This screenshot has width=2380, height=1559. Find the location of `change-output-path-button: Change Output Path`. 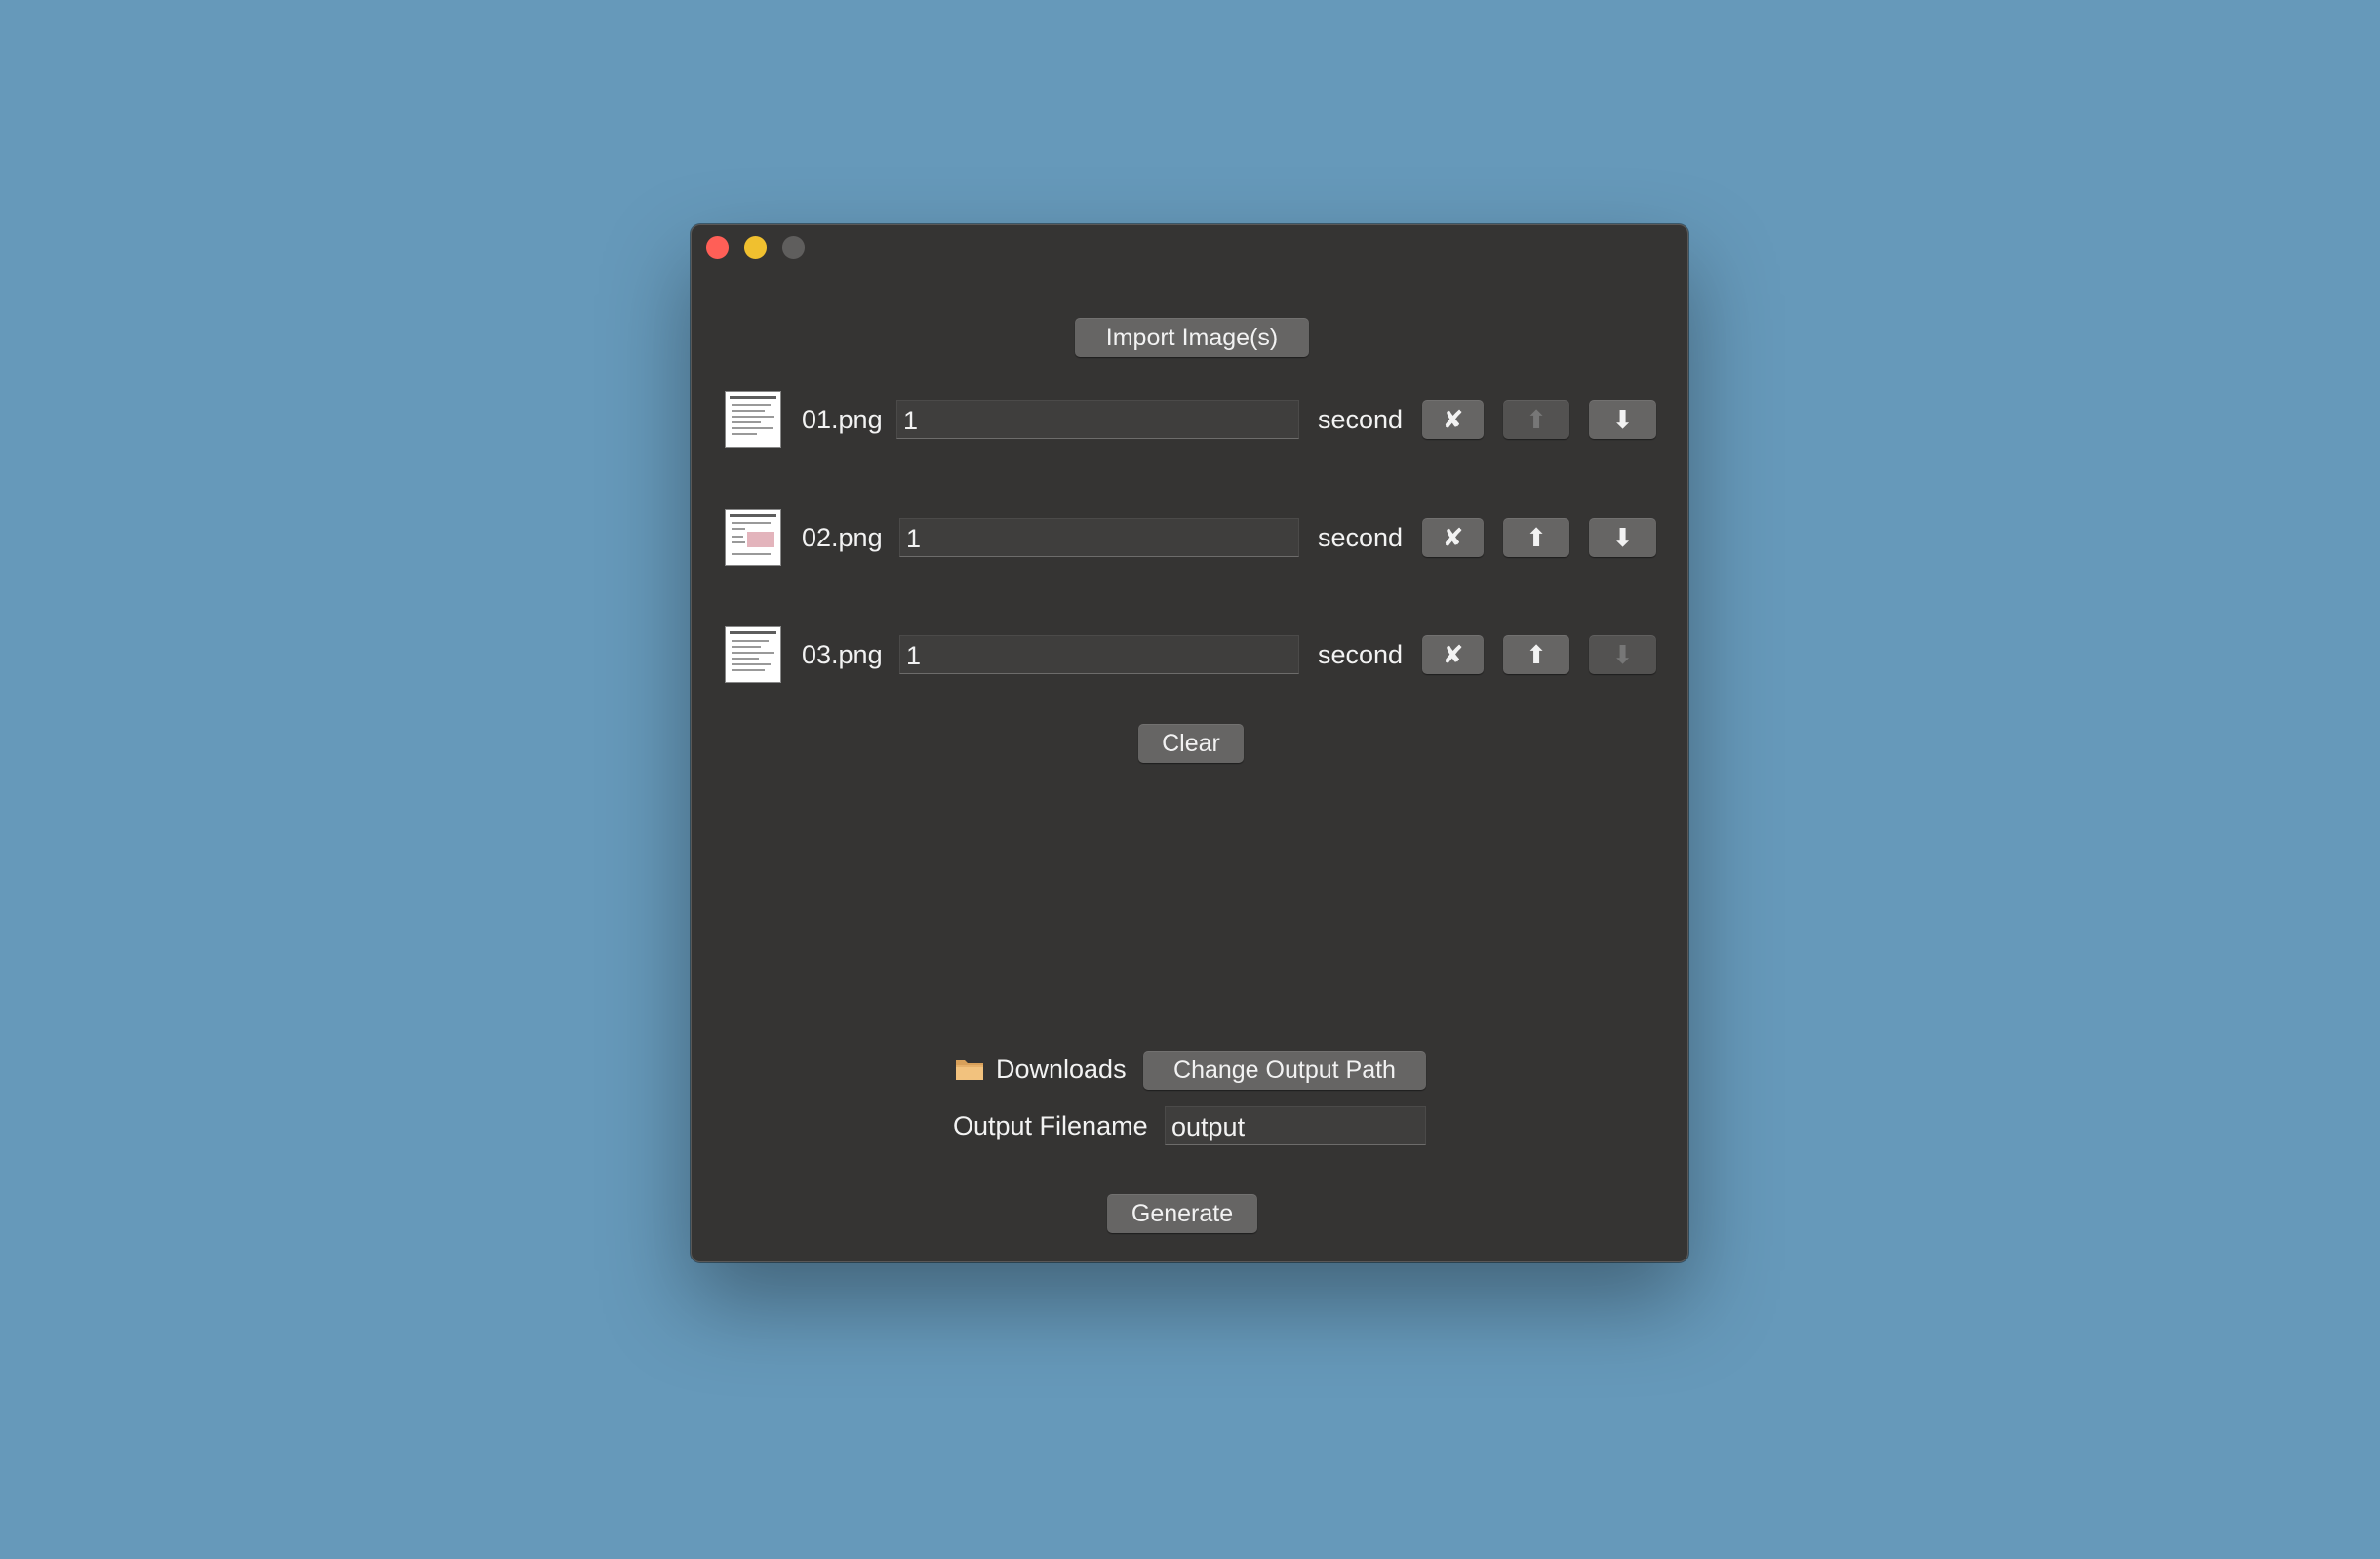

change-output-path-button: Change Output Path is located at coordinates (1284, 1070).